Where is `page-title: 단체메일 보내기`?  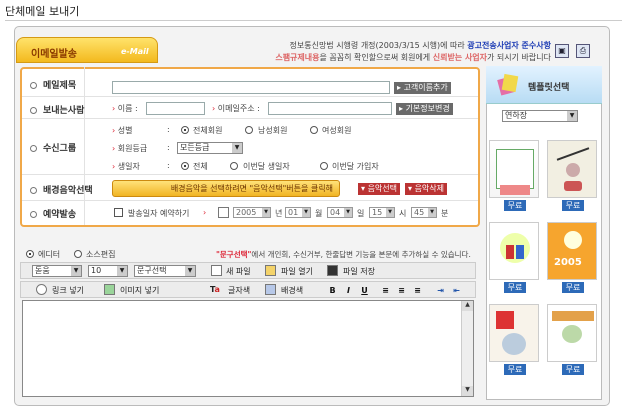 page-title: 단체메일 보내기 is located at coordinates (42, 11).